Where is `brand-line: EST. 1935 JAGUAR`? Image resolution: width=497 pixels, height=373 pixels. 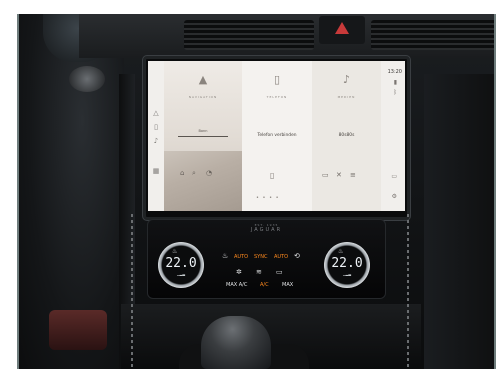 brand-line: EST. 1935 JAGUAR is located at coordinates (266, 228).